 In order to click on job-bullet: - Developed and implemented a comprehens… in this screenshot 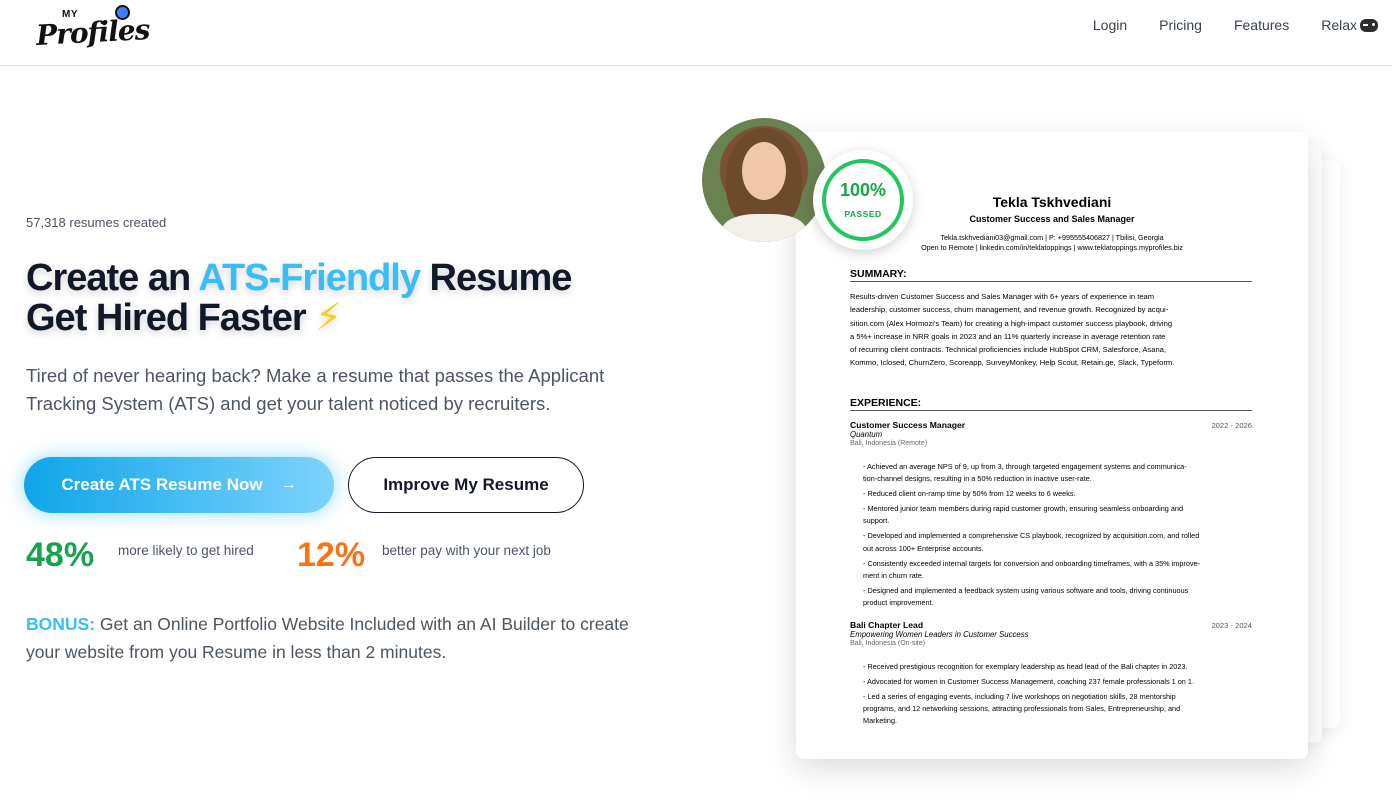, I will do `click(1031, 542)`.